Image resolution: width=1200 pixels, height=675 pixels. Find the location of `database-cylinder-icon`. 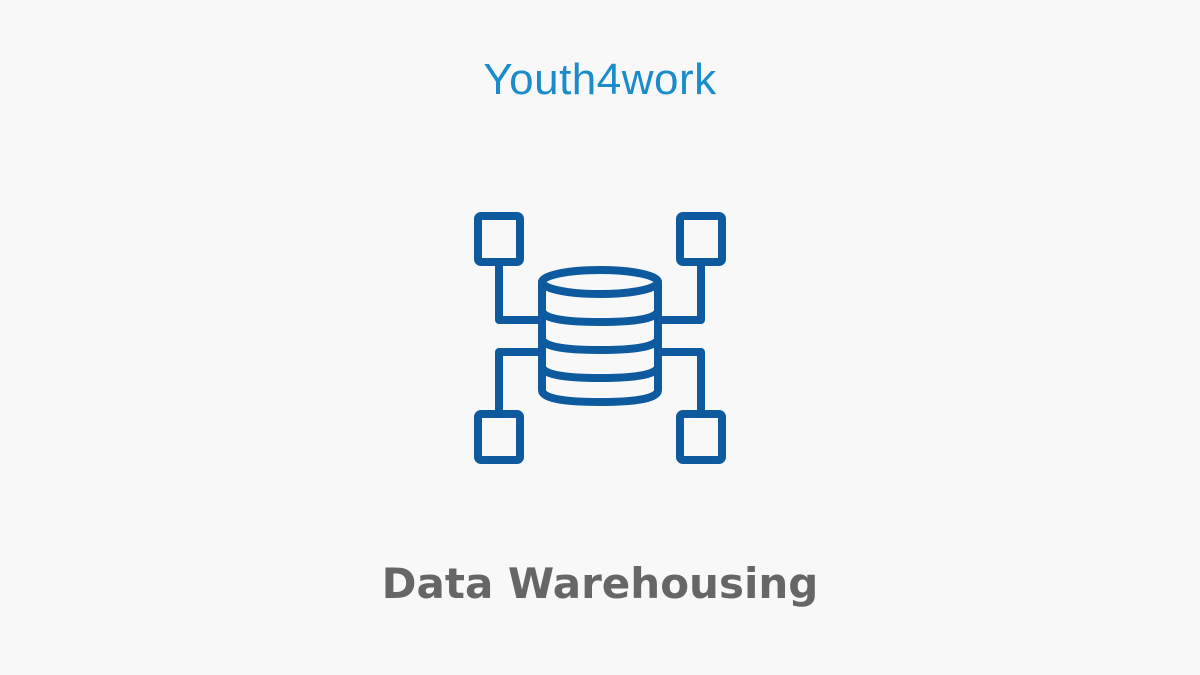

database-cylinder-icon is located at coordinates (600, 336).